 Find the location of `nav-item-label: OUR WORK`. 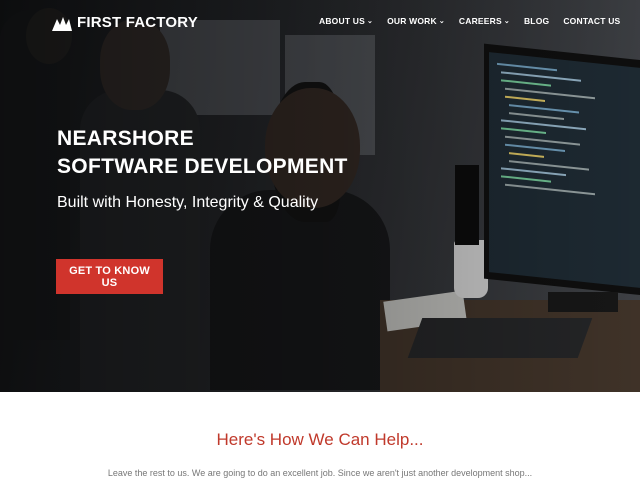

nav-item-label: OUR WORK is located at coordinates (412, 21).